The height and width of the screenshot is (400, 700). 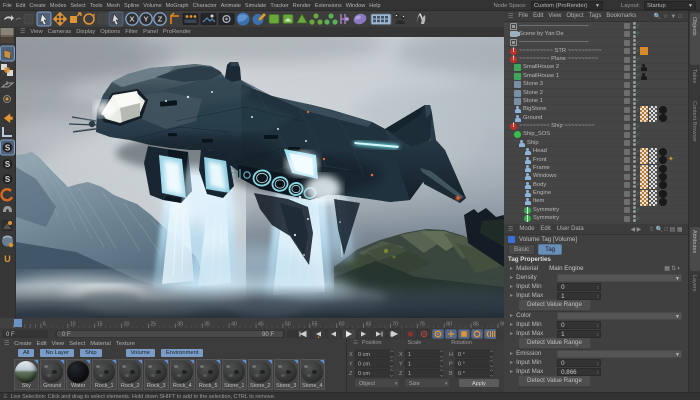 I want to click on svg-text: 25, so click(x=153, y=325).